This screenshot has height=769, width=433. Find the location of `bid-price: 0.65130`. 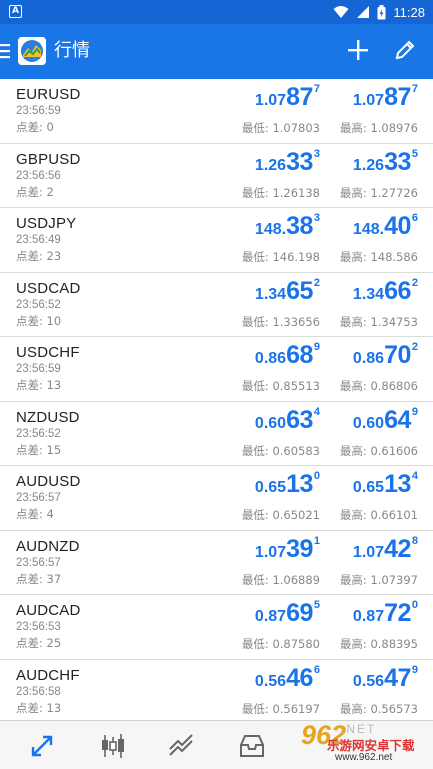

bid-price: 0.65130 is located at coordinates (287, 486).